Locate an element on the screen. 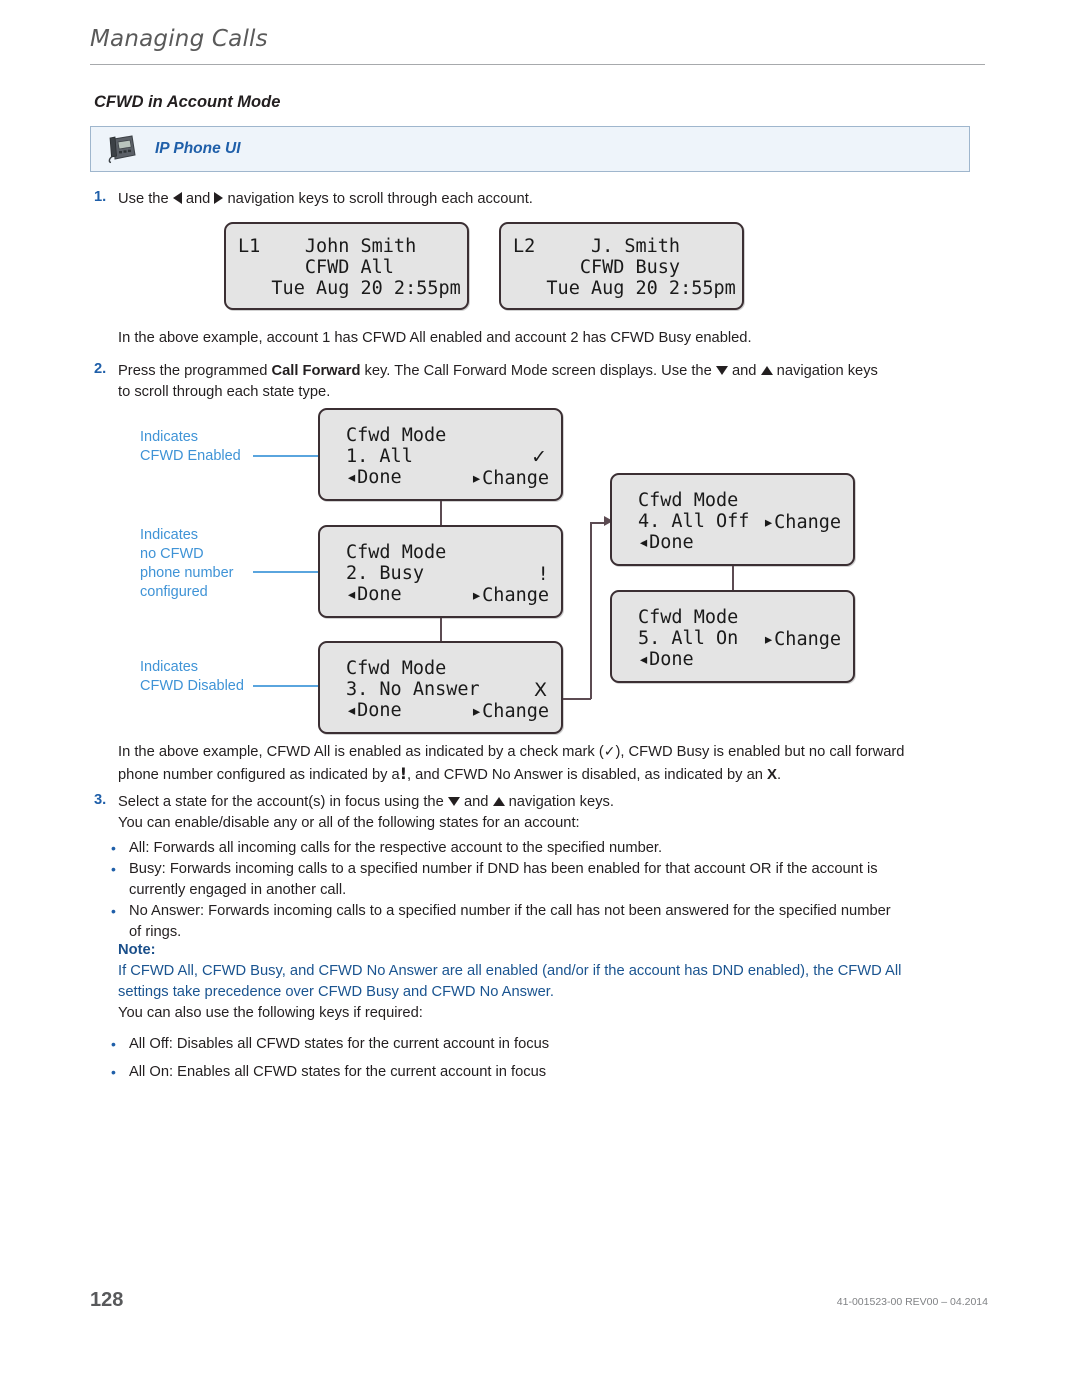 The image size is (1080, 1397). cfwd-screen-5-softkey-done: ◂Done is located at coordinates (666, 659).